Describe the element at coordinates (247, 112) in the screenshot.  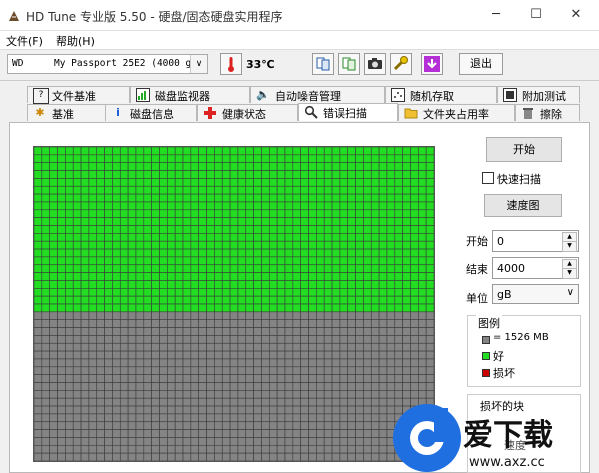
I see `tab-health: 健康状态` at that location.